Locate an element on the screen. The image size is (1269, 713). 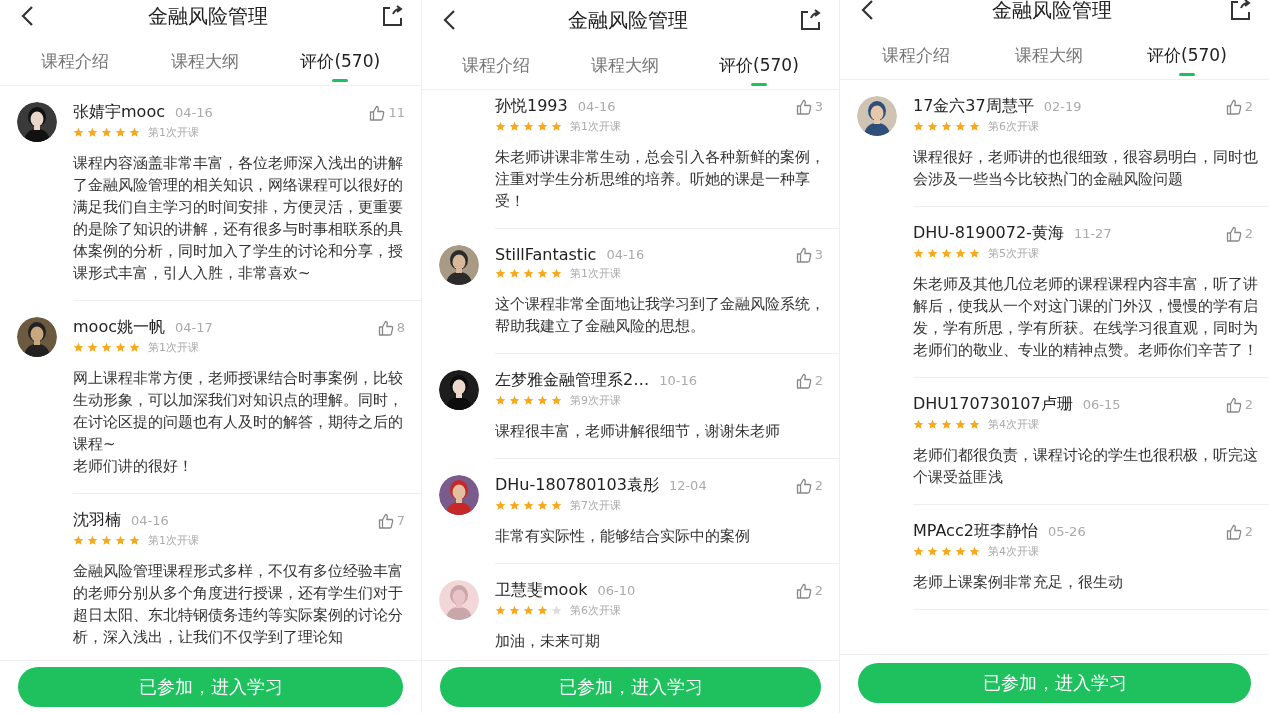
user-name: DHu-180780103袁彤 is located at coordinates (577, 485).